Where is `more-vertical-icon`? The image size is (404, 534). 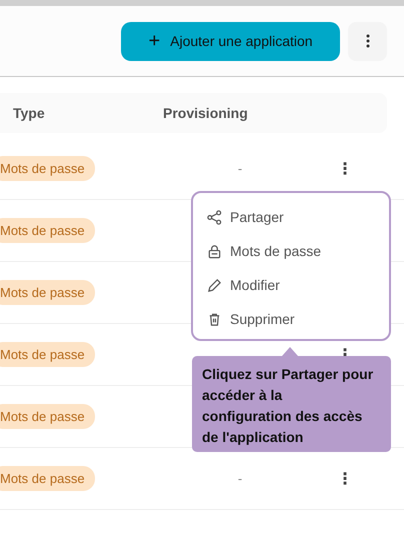 more-vertical-icon is located at coordinates (368, 41).